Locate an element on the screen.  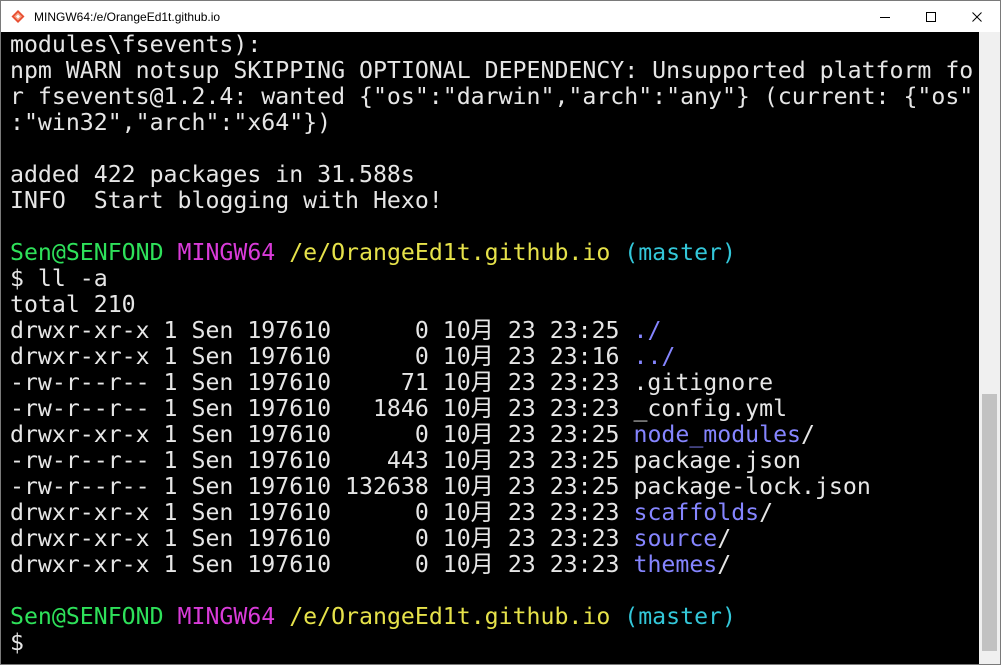
terminal-text-segment: added 422 packages in 31.588s is located at coordinates (212, 174).